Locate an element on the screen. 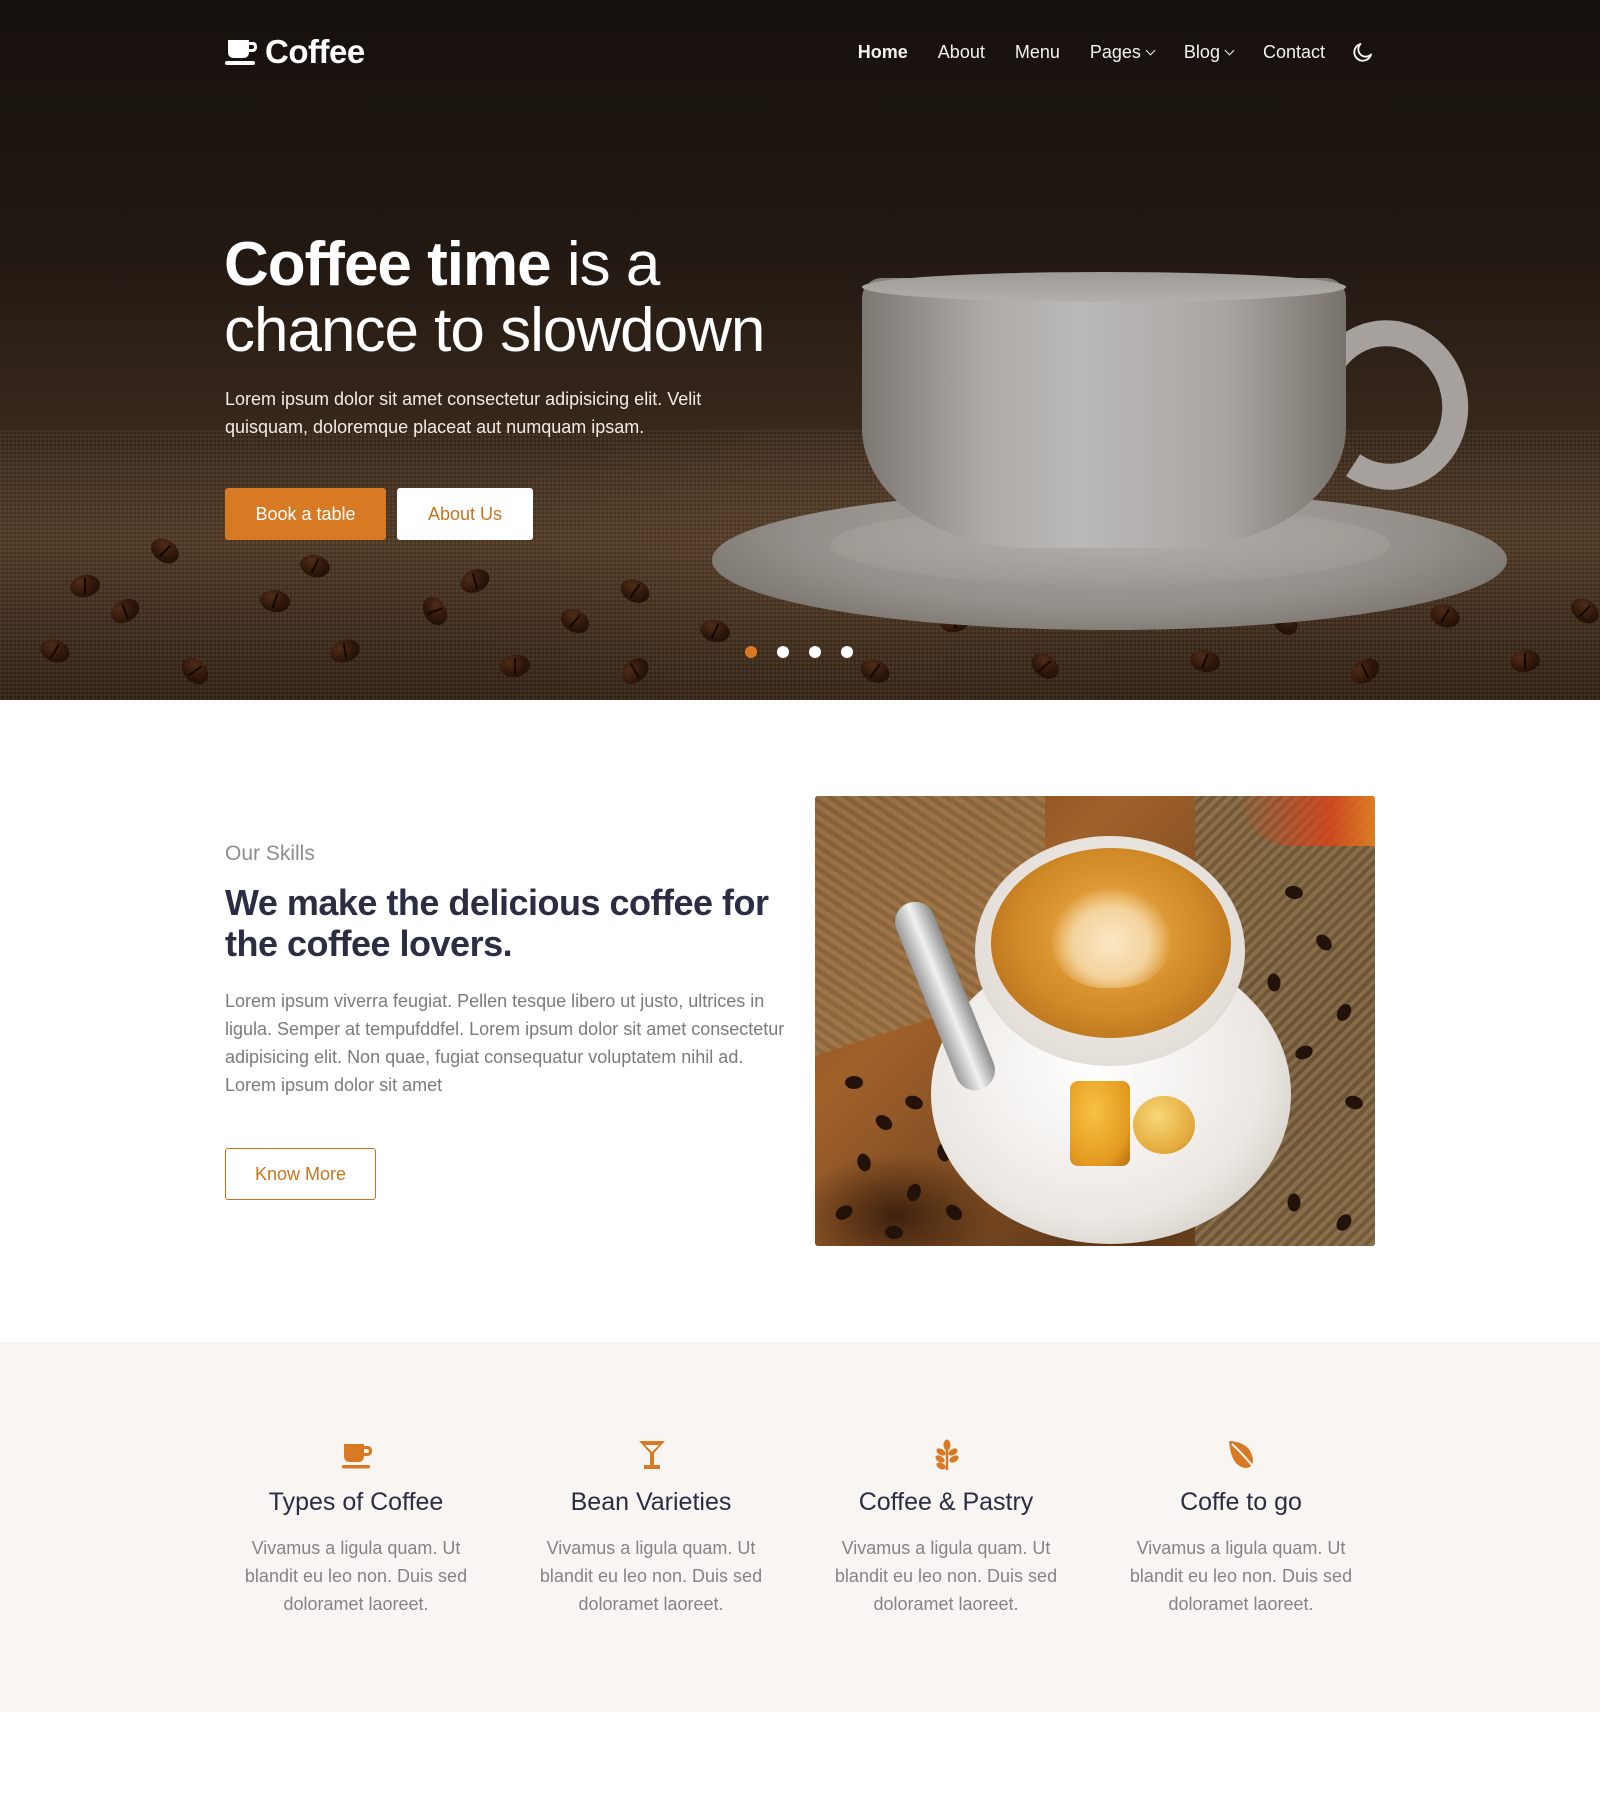  latte-art-image is located at coordinates (1111, 938).